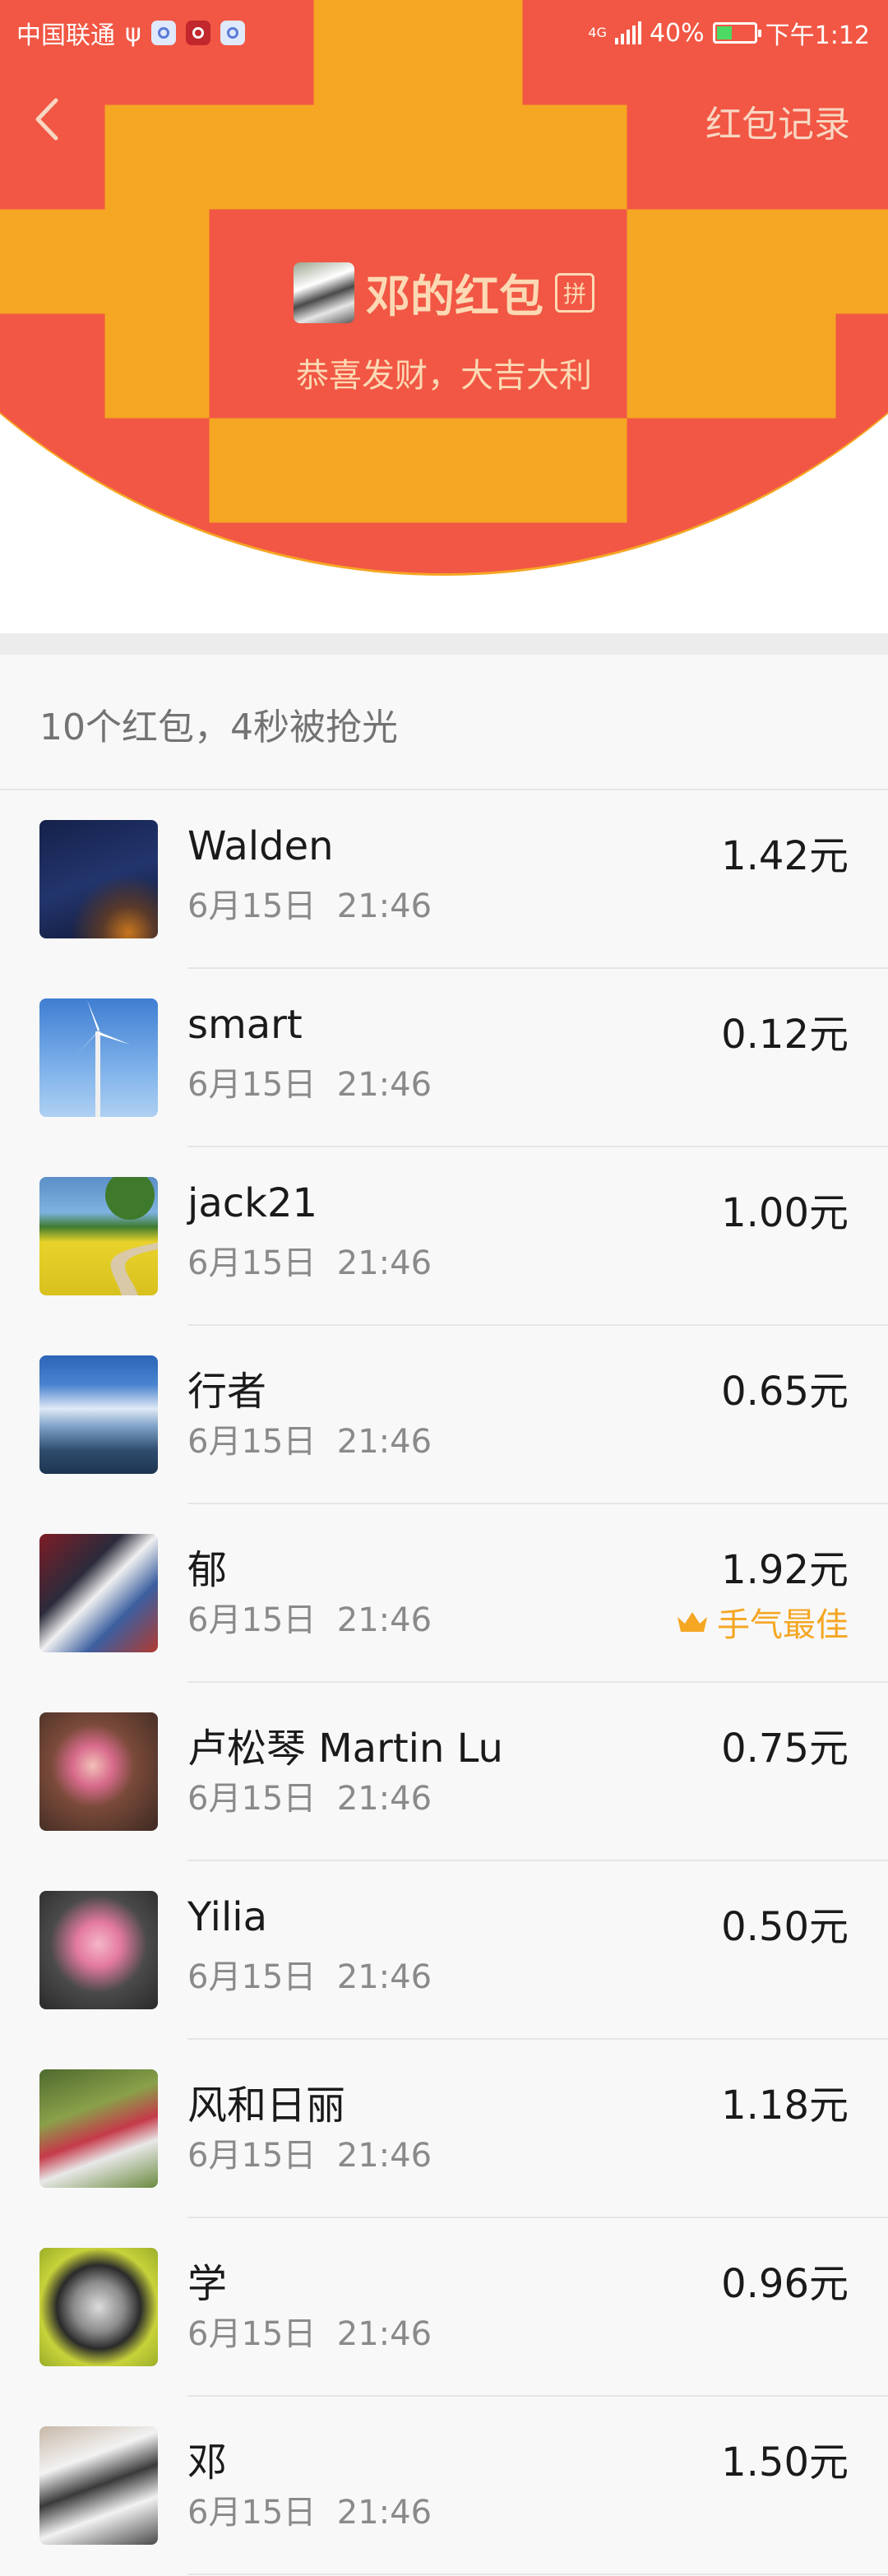 The image size is (888, 2576). Describe the element at coordinates (65, 35) in the screenshot. I see `carrier-label: 中国联通` at that location.